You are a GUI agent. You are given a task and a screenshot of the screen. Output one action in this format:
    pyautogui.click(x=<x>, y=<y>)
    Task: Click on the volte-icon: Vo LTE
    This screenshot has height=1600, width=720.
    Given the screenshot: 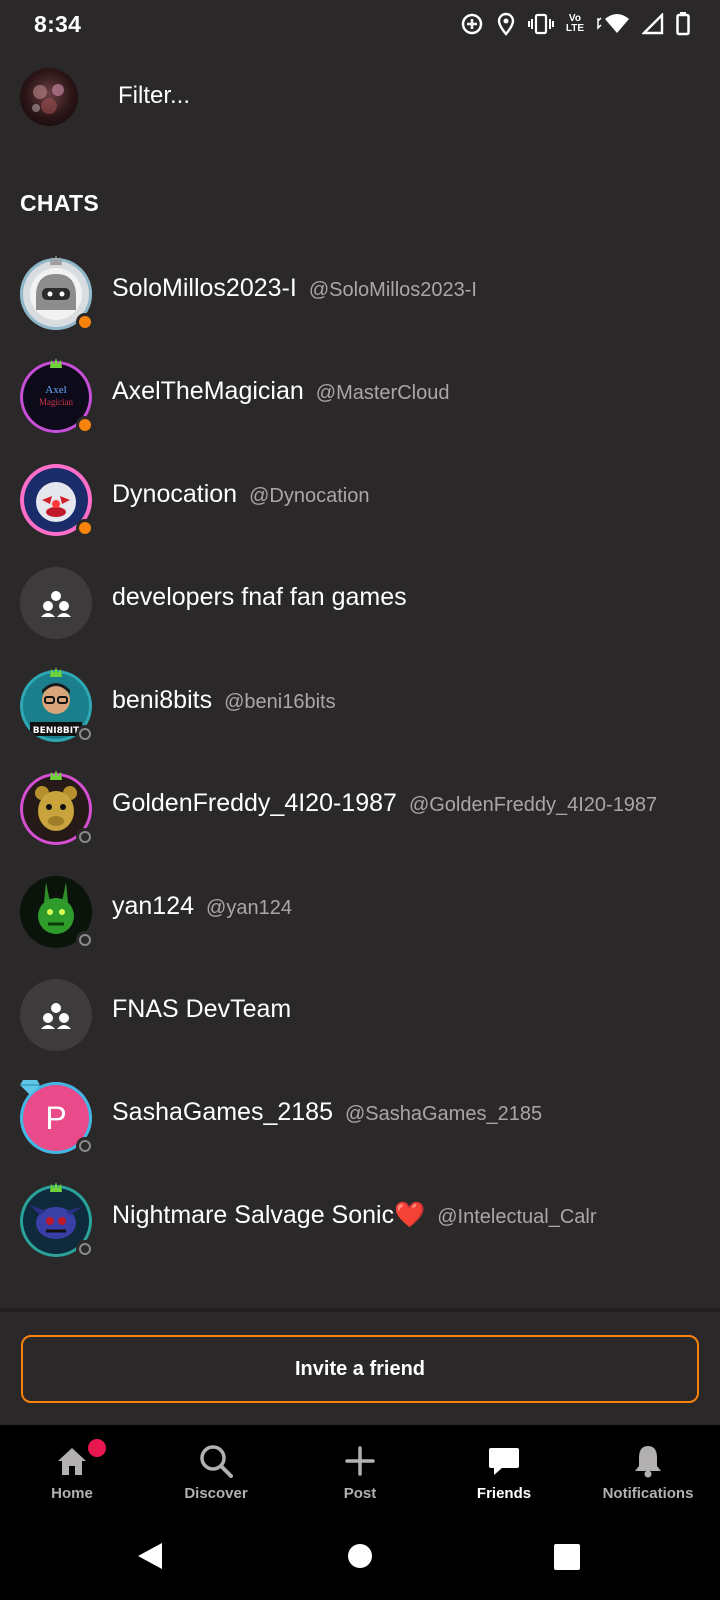 What is the action you would take?
    pyautogui.click(x=574, y=23)
    